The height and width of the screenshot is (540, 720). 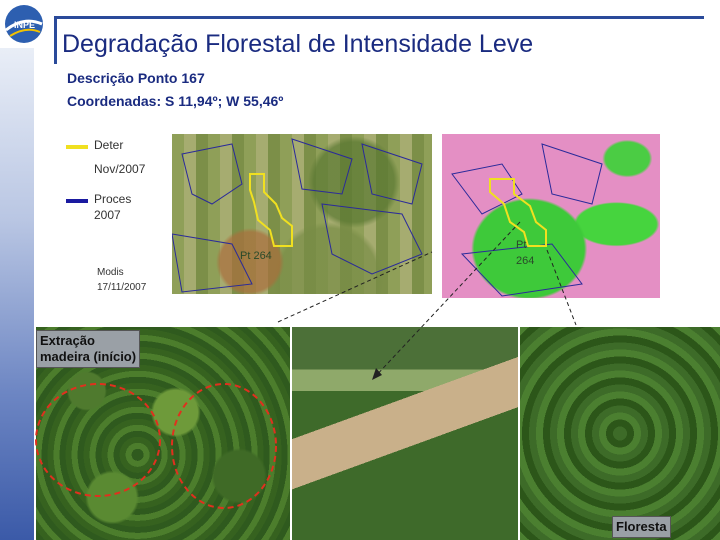 I want to click on header-rule, so click(x=379, y=17).